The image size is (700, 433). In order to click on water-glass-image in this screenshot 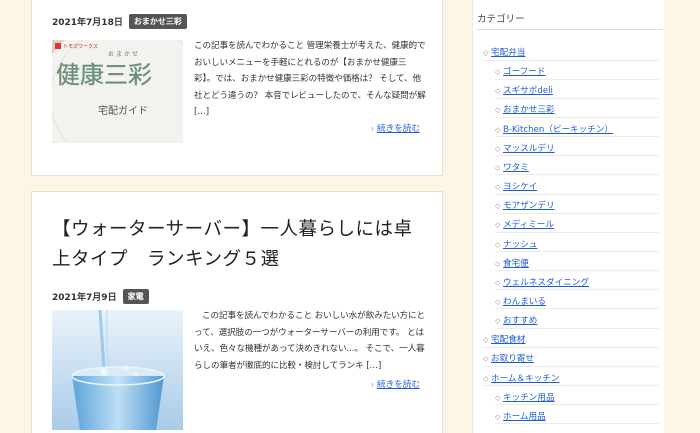, I will do `click(117, 370)`.